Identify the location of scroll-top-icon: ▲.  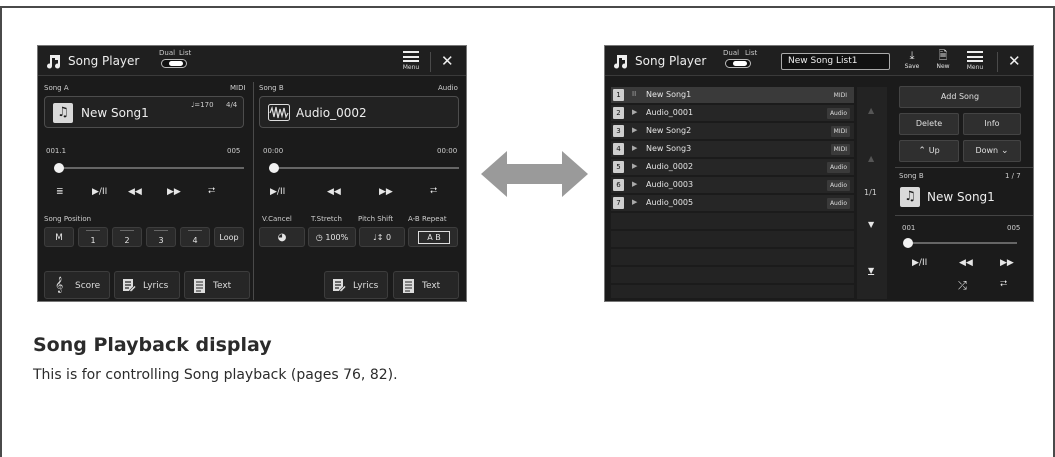
(871, 110).